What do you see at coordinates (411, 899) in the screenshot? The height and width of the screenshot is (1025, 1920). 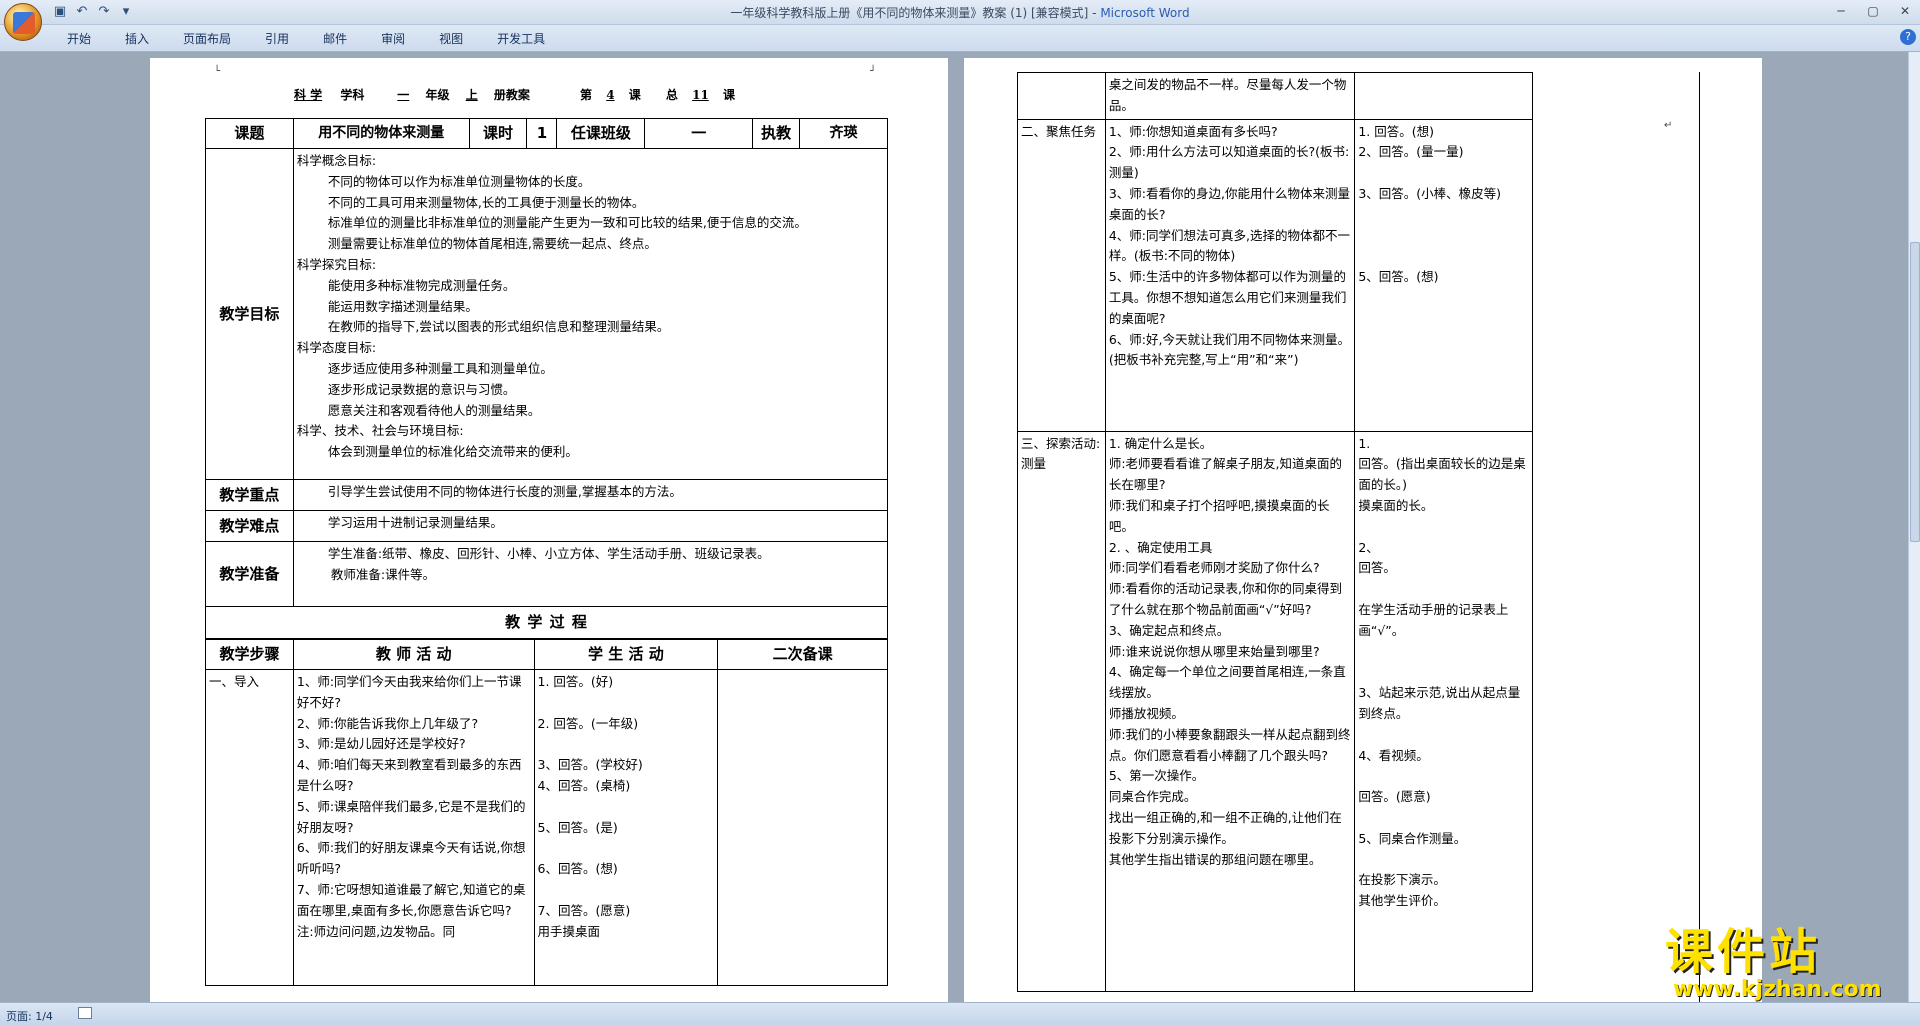 I see `step1-teacher-line: 7、师:它呀想知道谁最了解它,知道它的桌面在哪里,桌面有多长,你愿意告诉它吗?` at bounding box center [411, 899].